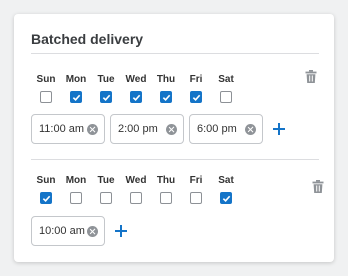 The height and width of the screenshot is (276, 348). I want to click on section-divider, so click(175, 159).